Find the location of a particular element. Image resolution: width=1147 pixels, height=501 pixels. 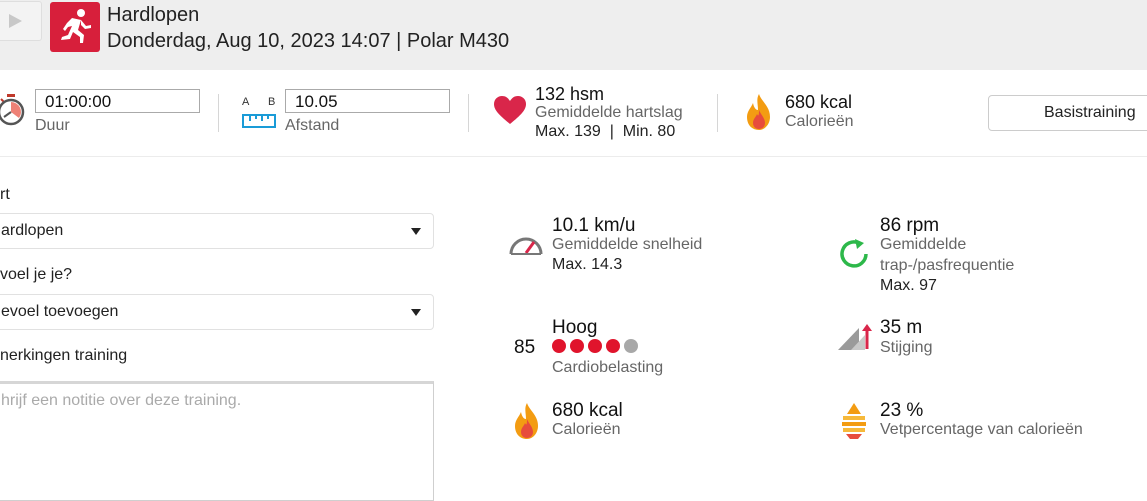

calories-stat-label: Calorieën is located at coordinates (586, 429).